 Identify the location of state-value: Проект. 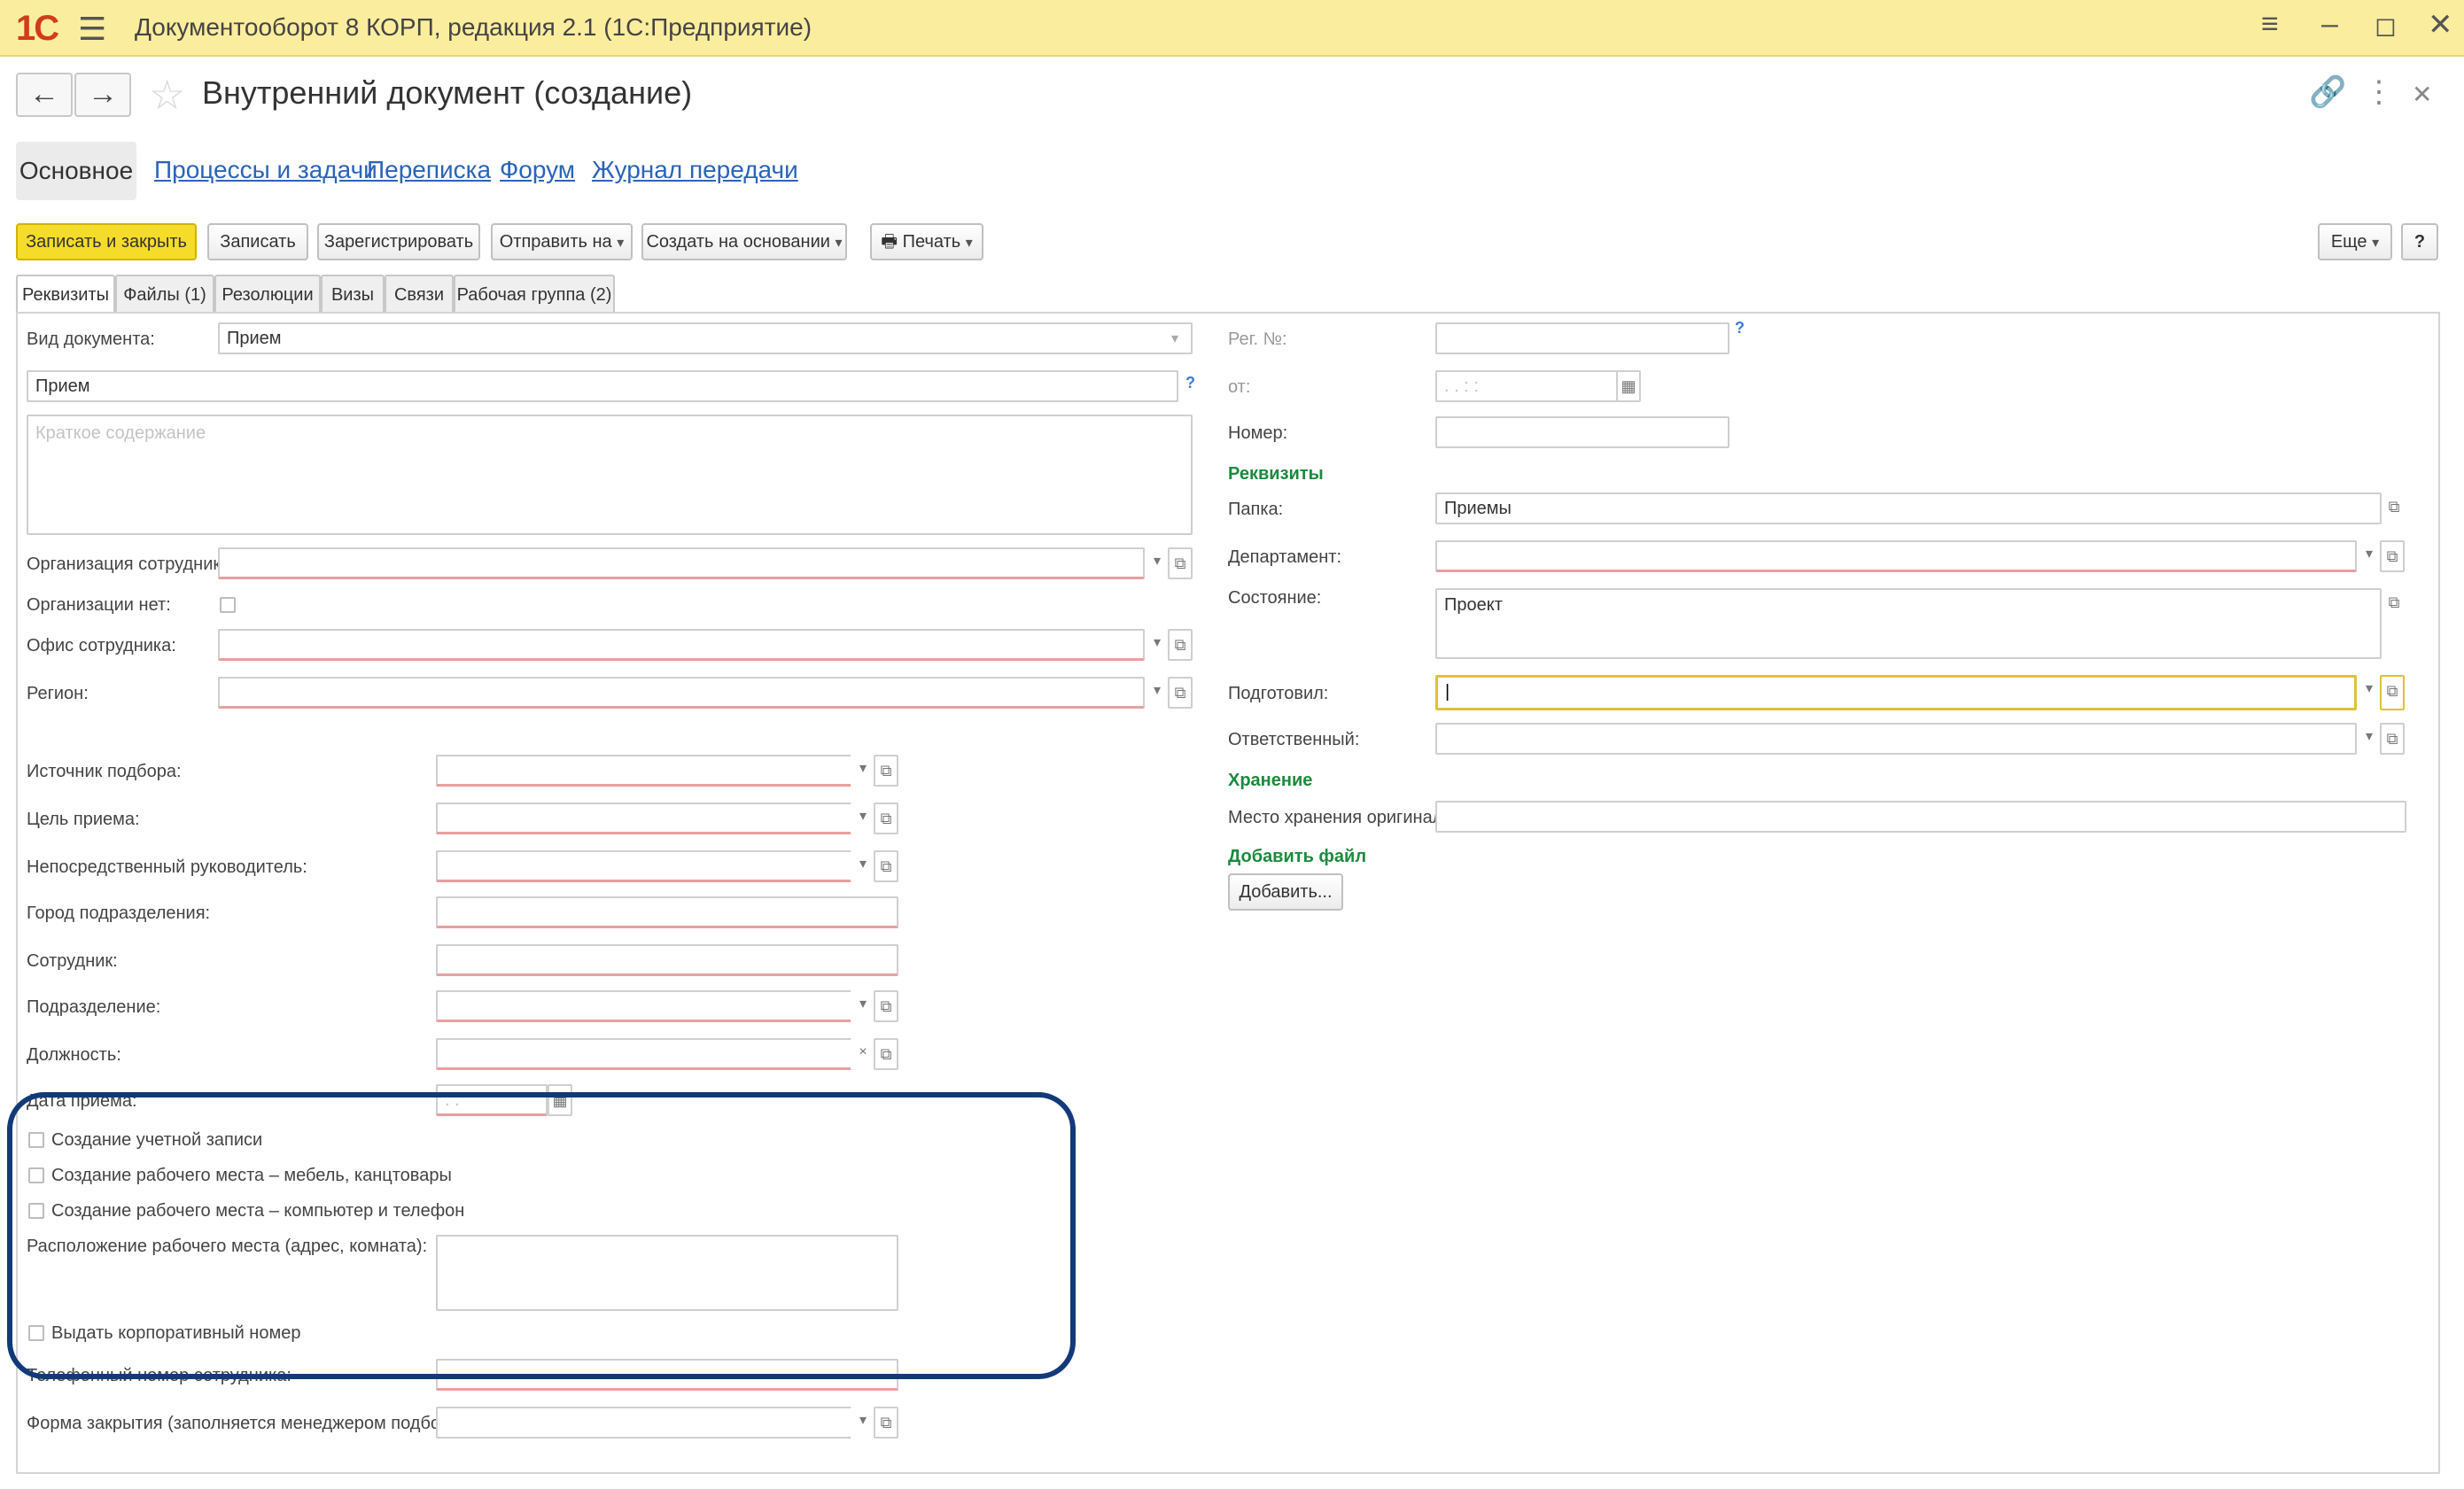
(1473, 605).